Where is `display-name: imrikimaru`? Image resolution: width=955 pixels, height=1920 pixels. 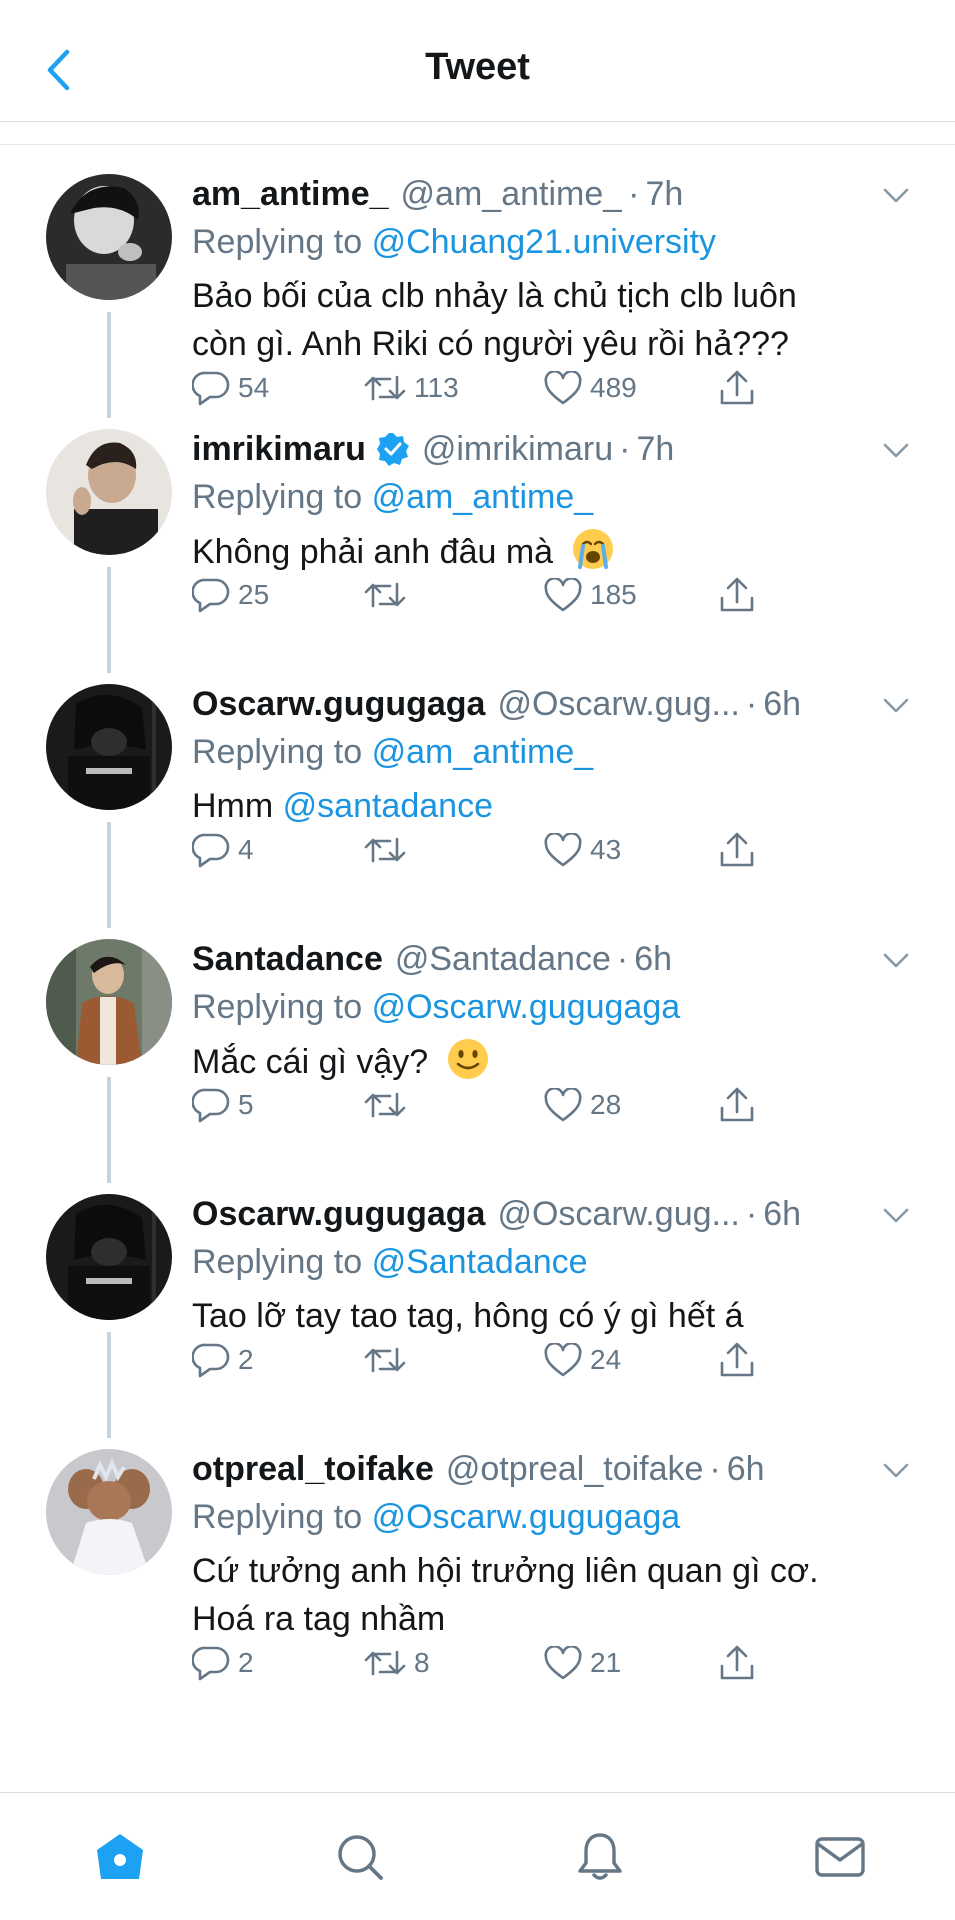
display-name: imrikimaru is located at coordinates (279, 449).